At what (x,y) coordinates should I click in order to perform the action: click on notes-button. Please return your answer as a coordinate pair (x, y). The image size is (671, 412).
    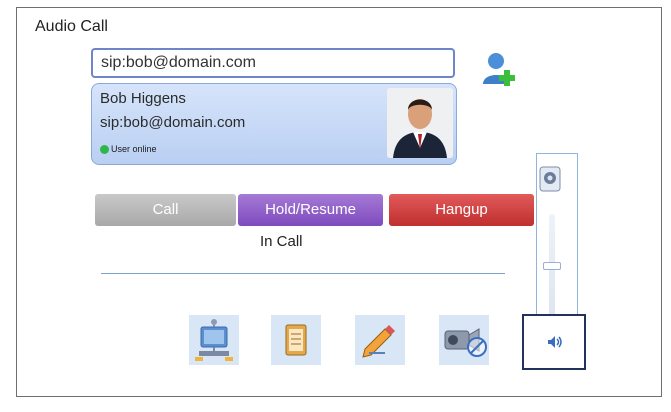
    Looking at the image, I should click on (380, 340).